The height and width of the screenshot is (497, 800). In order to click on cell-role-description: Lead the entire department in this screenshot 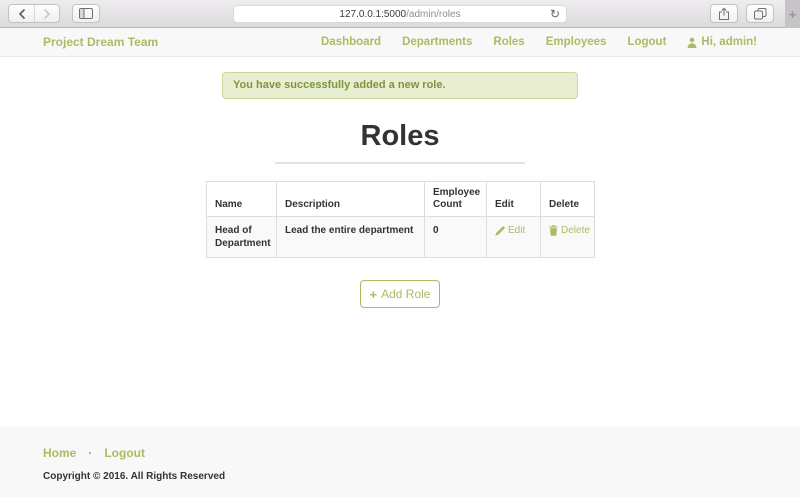, I will do `click(350, 237)`.